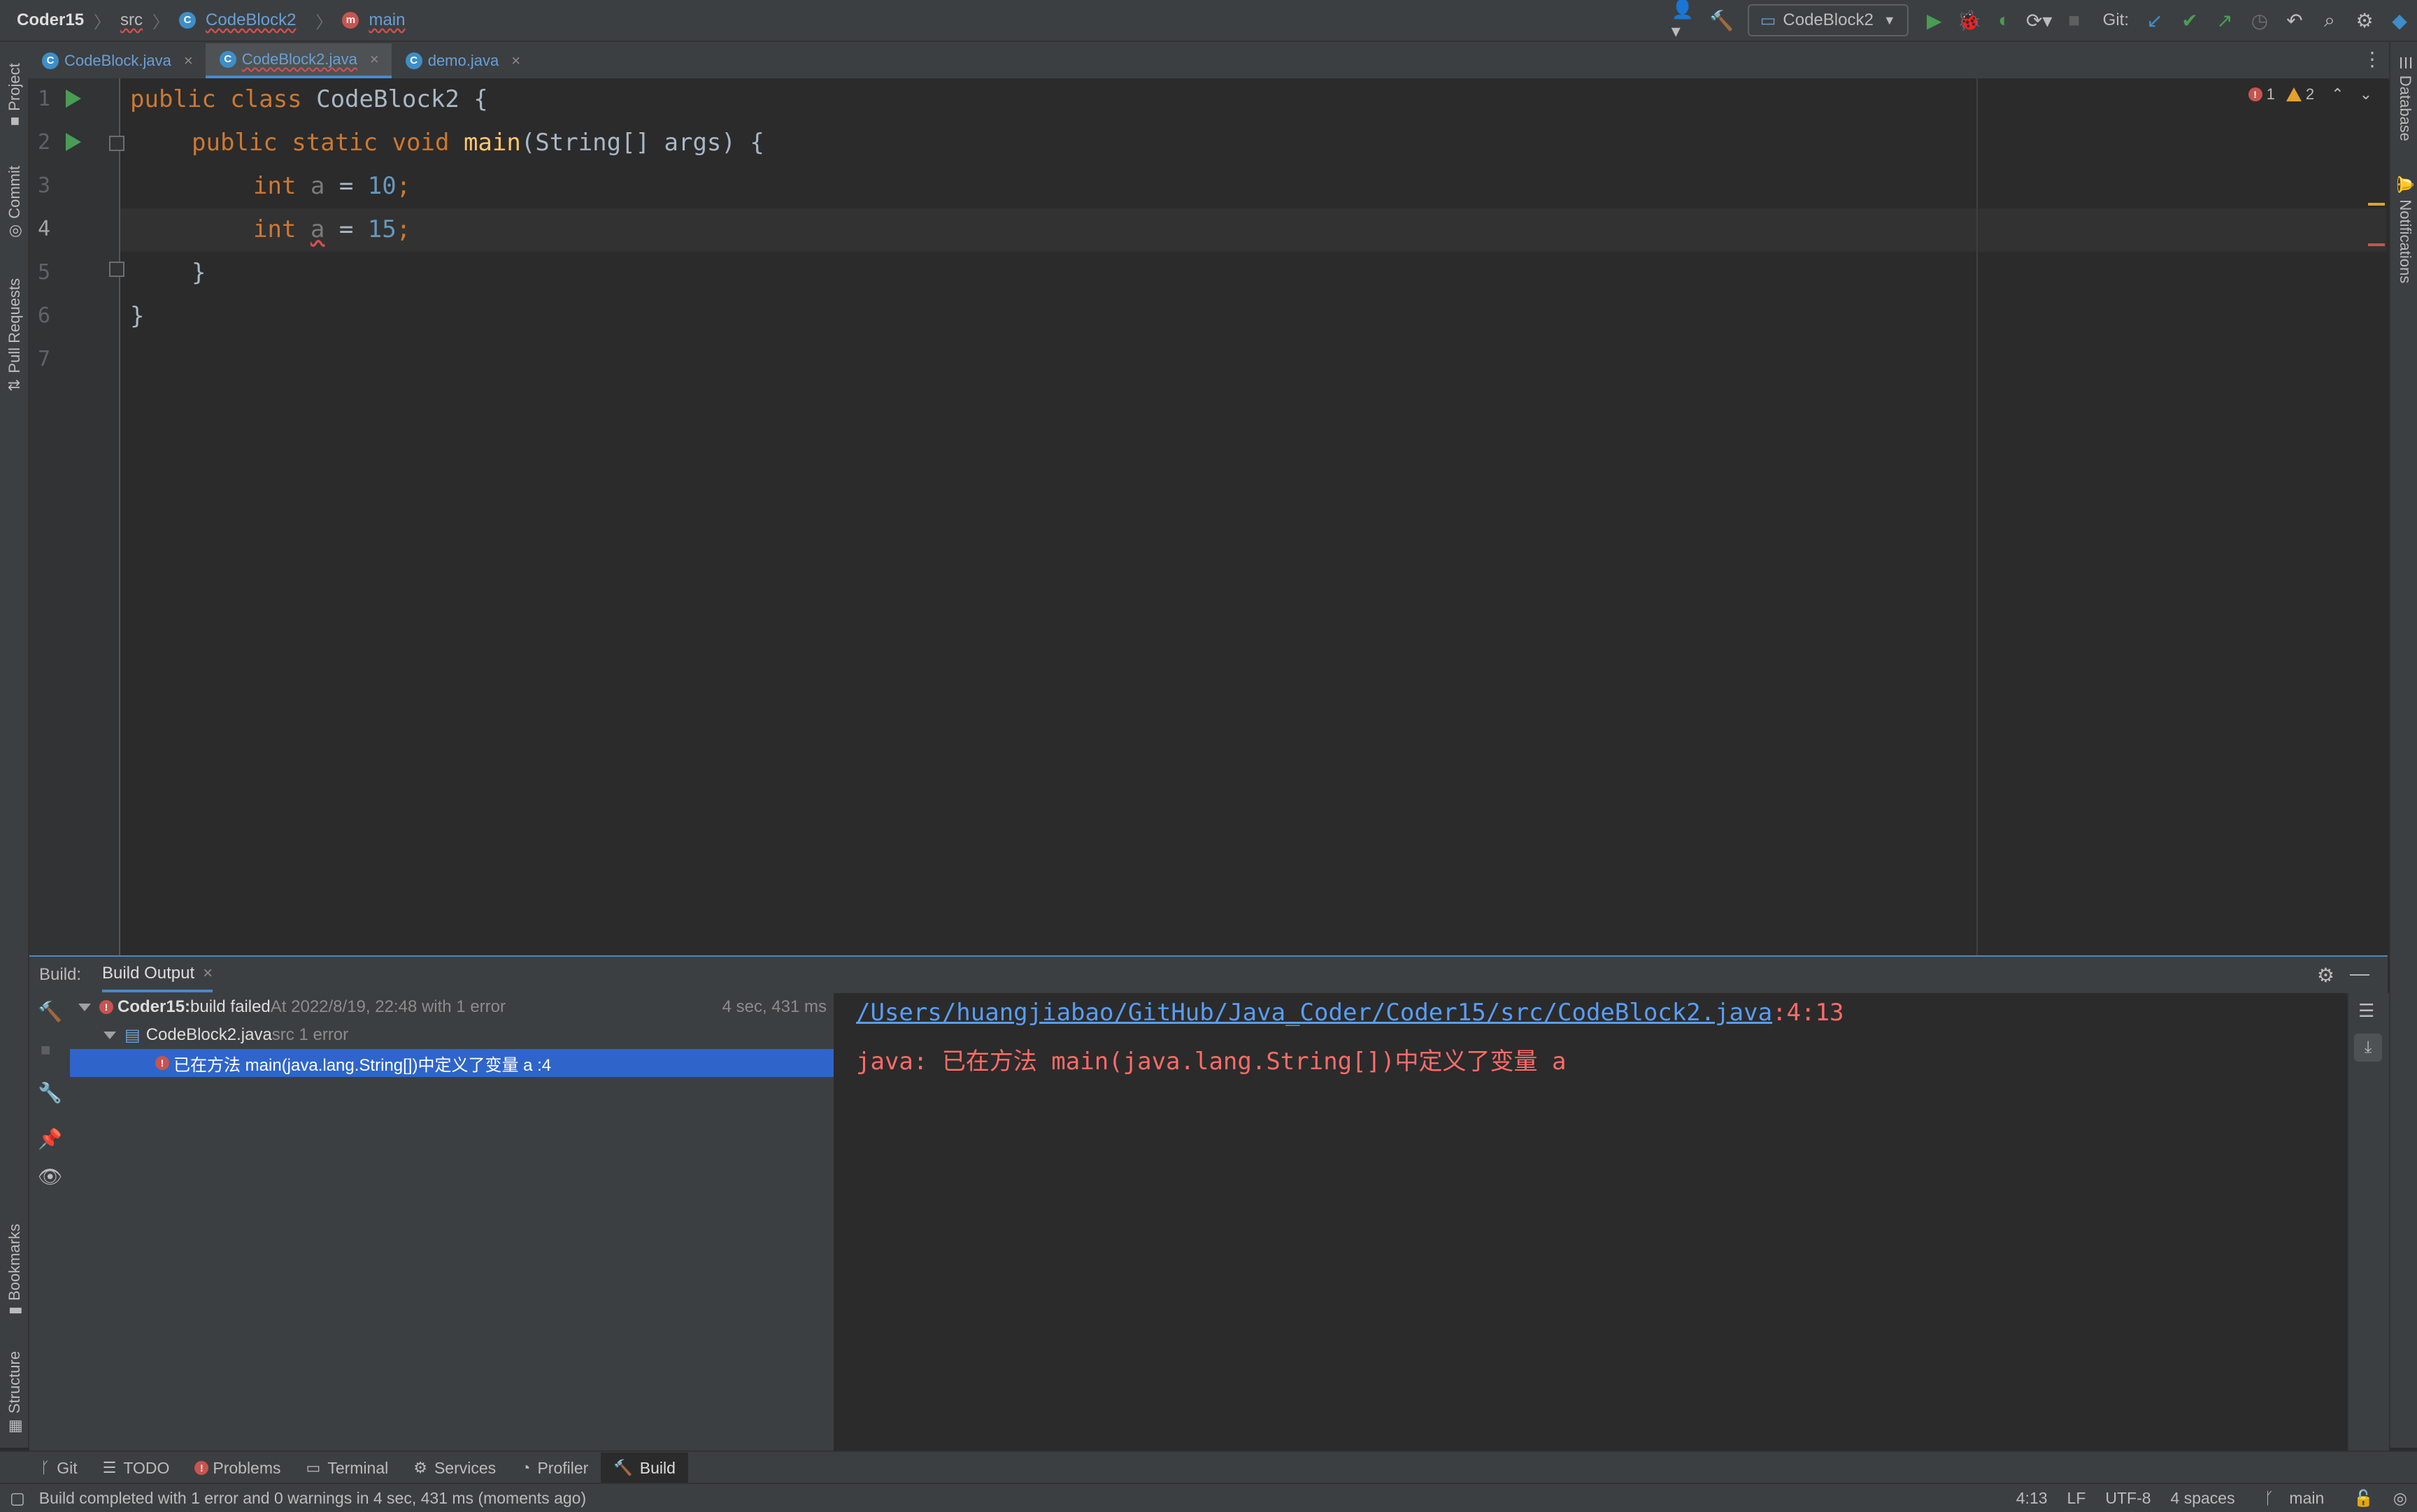 The width and height of the screenshot is (2417, 1512). I want to click on breadcrumb-src: src, so click(131, 20).